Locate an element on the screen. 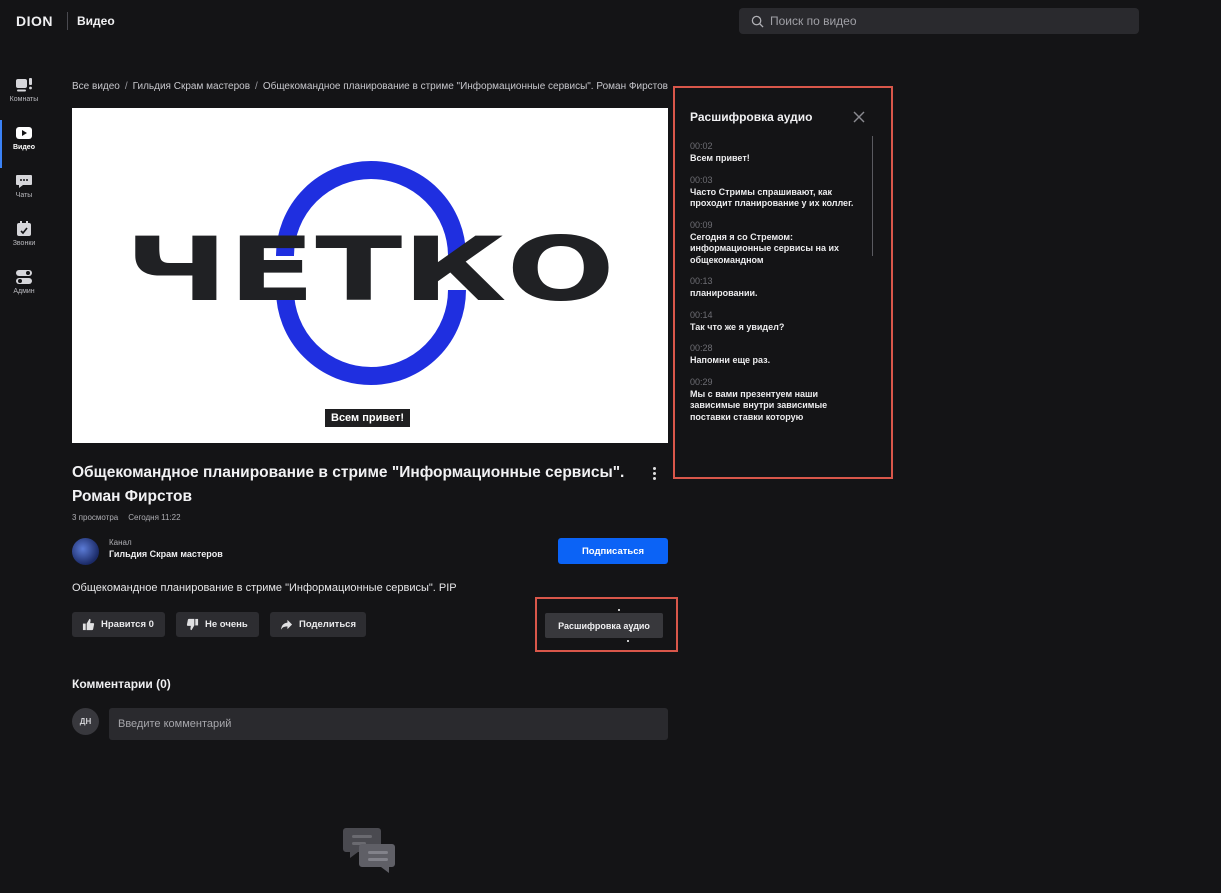 This screenshot has height=893, width=1221. chat-icon is located at coordinates (24, 181).